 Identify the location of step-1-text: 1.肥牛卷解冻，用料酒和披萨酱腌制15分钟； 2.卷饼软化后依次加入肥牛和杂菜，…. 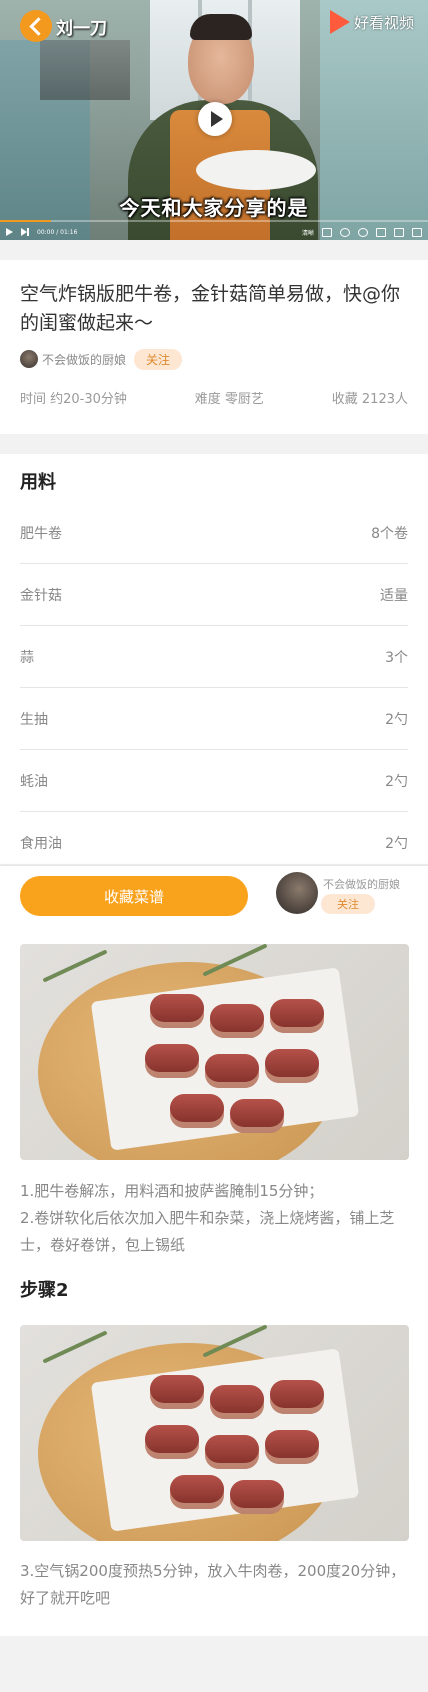
(207, 1218).